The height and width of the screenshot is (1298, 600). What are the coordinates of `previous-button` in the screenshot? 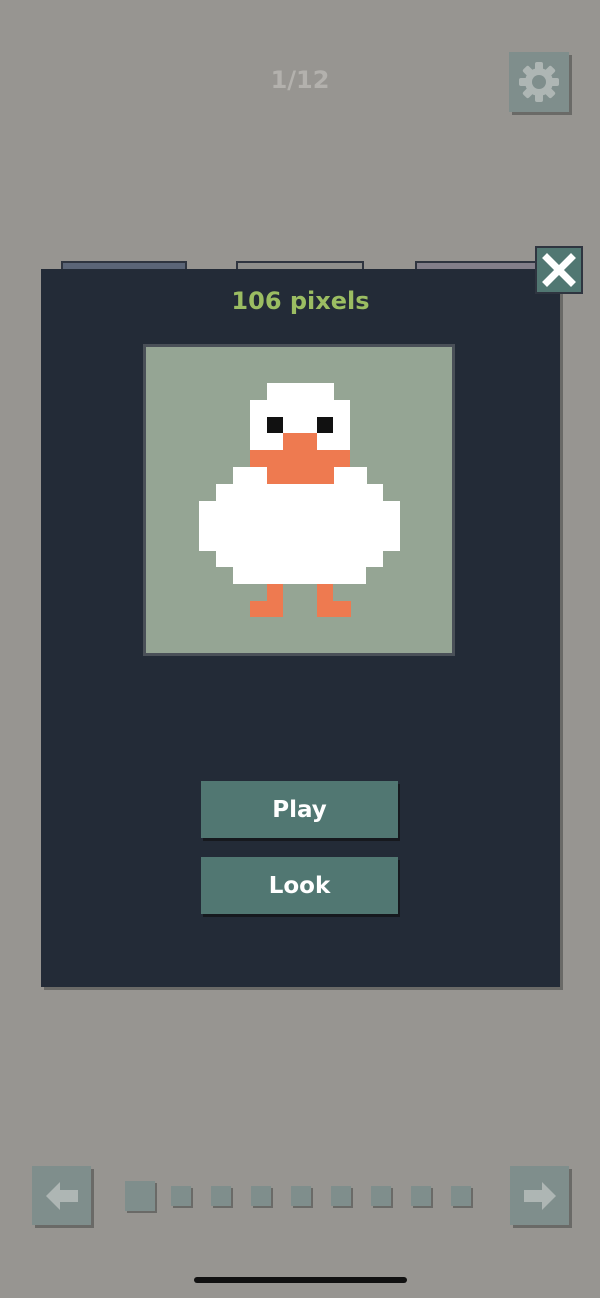 It's located at (61, 1195).